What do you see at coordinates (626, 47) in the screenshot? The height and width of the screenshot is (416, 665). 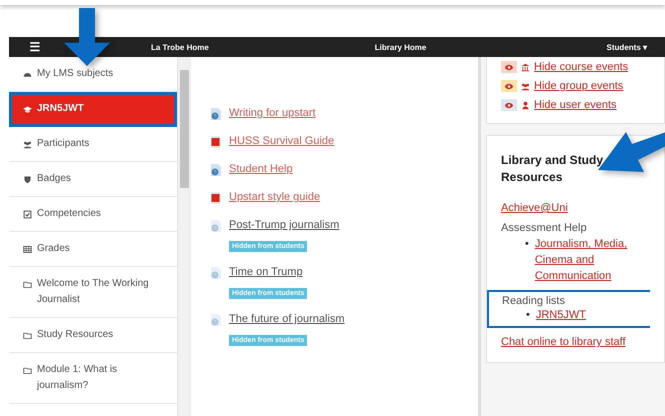 I see `user-menu: Students ▾` at bounding box center [626, 47].